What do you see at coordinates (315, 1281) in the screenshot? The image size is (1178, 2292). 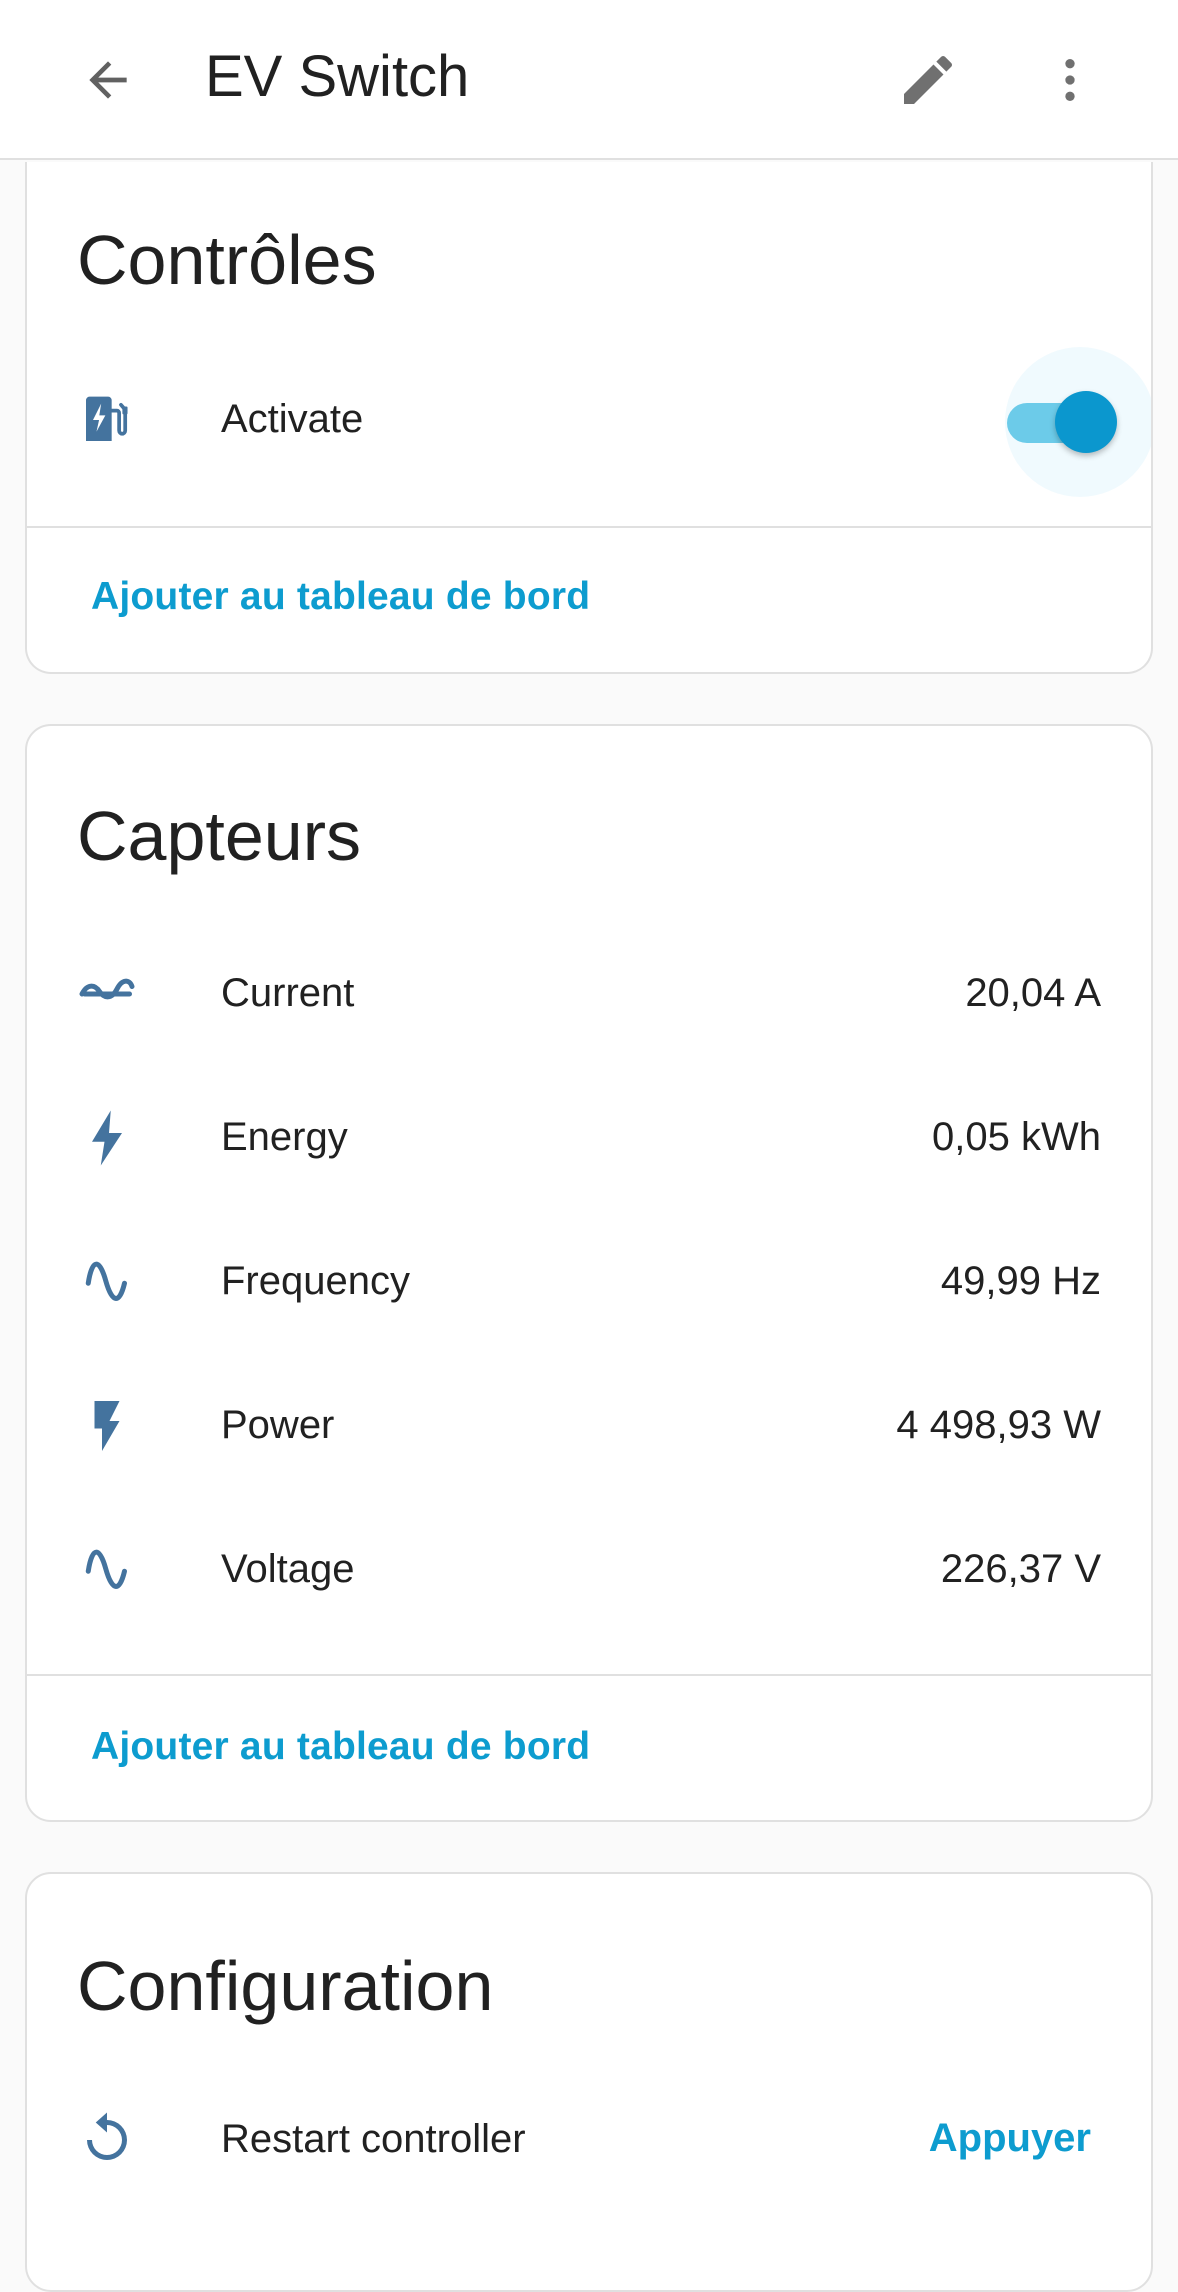 I see `sensor-label: Frequency` at bounding box center [315, 1281].